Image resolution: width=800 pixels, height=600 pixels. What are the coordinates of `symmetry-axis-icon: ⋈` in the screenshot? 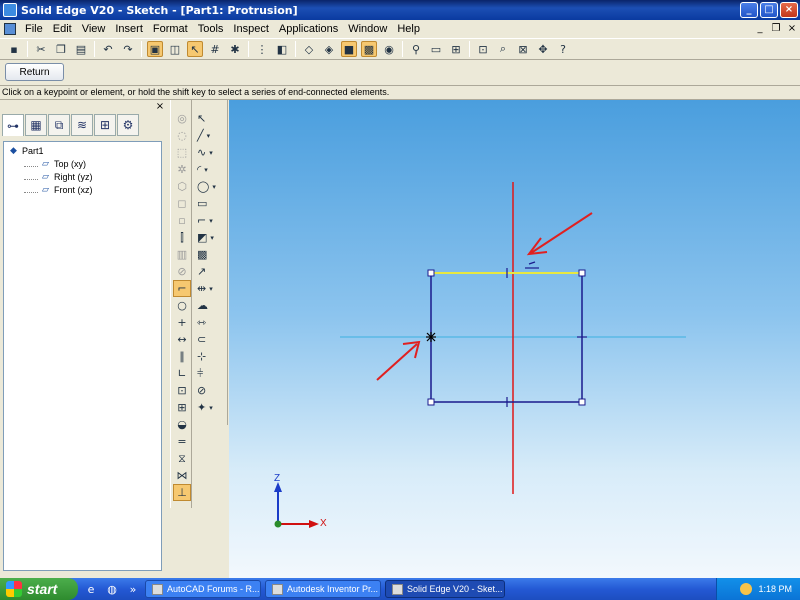 It's located at (182, 475).